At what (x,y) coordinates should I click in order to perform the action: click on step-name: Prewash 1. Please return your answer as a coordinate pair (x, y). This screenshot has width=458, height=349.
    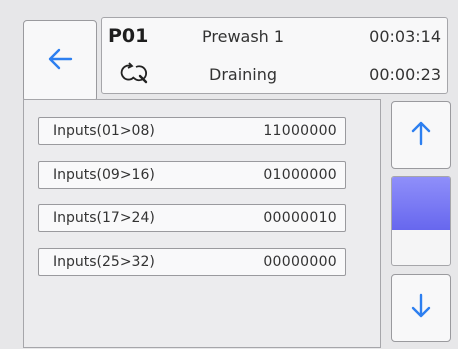
    Looking at the image, I should click on (243, 36).